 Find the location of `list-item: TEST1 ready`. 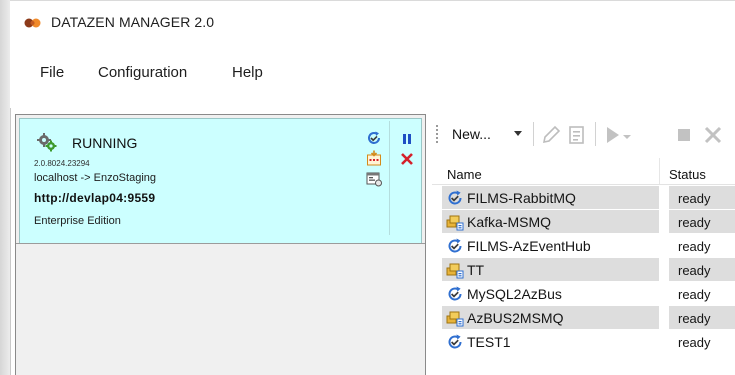

list-item: TEST1 ready is located at coordinates (588, 342).